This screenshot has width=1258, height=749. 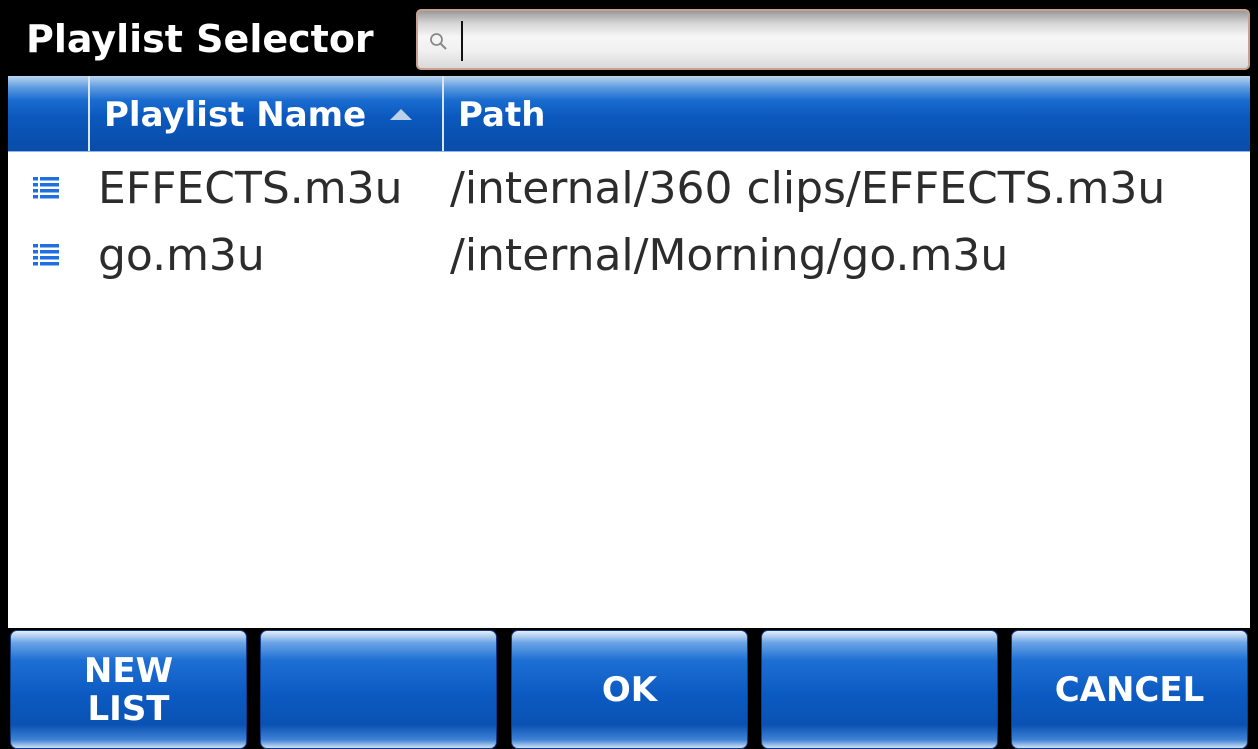 I want to click on new-list-button: NEW LIST, so click(x=128, y=689).